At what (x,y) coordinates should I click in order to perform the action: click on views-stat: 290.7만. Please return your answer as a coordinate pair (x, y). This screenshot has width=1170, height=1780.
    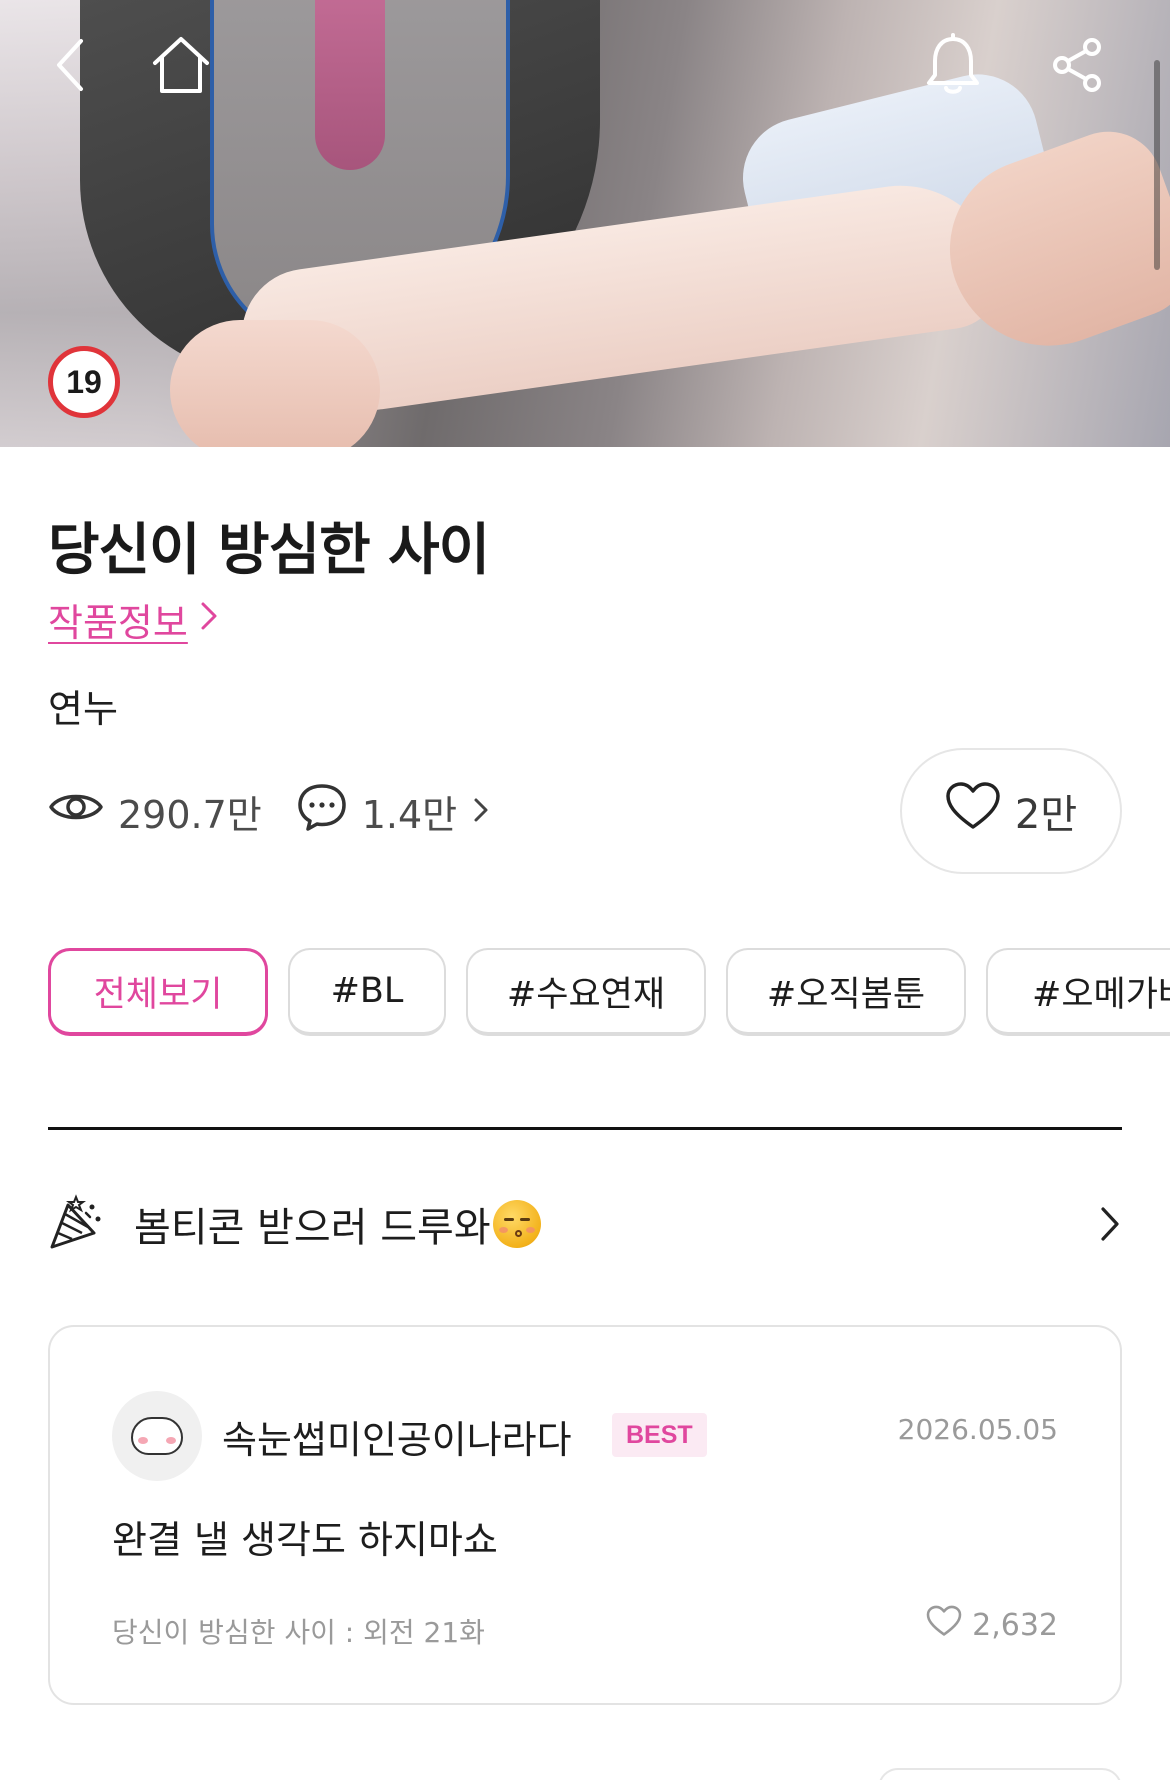
    Looking at the image, I should click on (155, 811).